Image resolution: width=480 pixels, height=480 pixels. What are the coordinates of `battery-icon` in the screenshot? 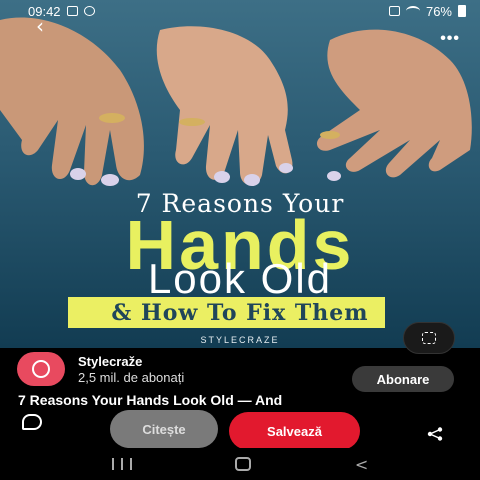 It's located at (462, 11).